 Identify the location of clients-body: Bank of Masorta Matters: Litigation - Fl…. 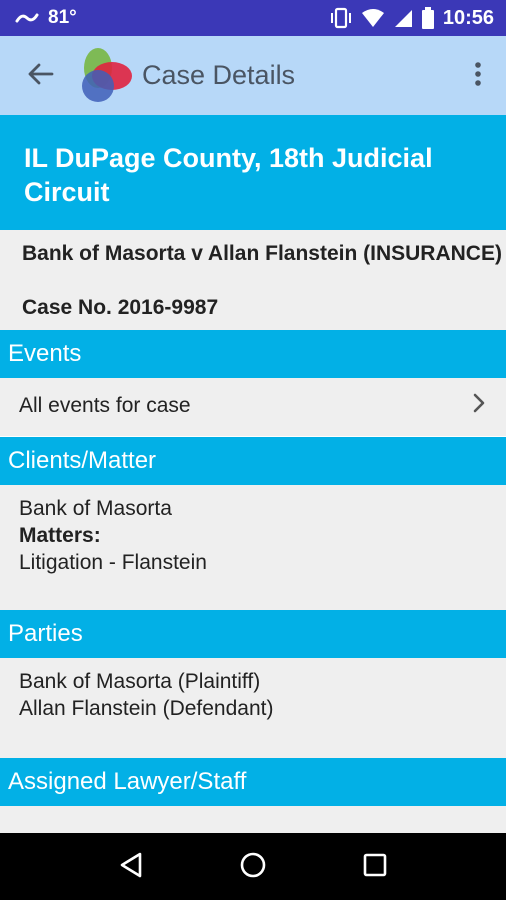
(253, 547).